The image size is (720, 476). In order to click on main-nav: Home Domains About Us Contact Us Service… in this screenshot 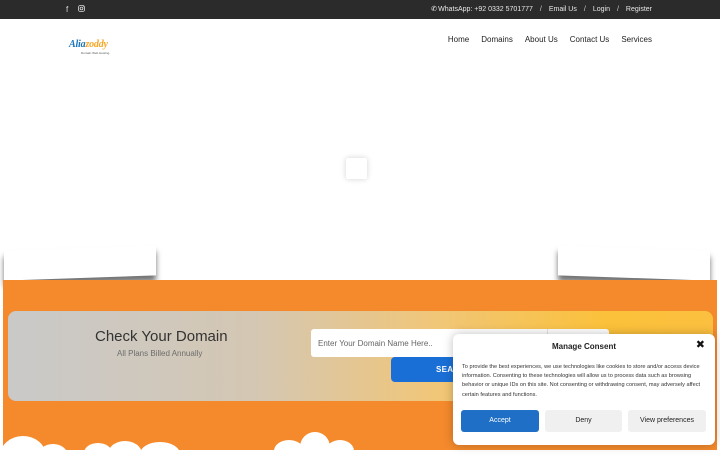, I will do `click(550, 39)`.